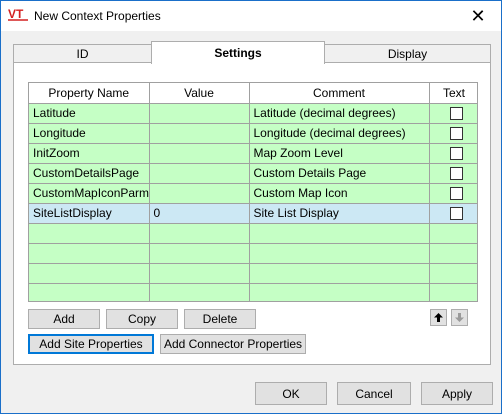 This screenshot has height=414, width=502. Describe the element at coordinates (89, 193) in the screenshot. I see `cell-property-name: CustomMapIconParm` at that location.